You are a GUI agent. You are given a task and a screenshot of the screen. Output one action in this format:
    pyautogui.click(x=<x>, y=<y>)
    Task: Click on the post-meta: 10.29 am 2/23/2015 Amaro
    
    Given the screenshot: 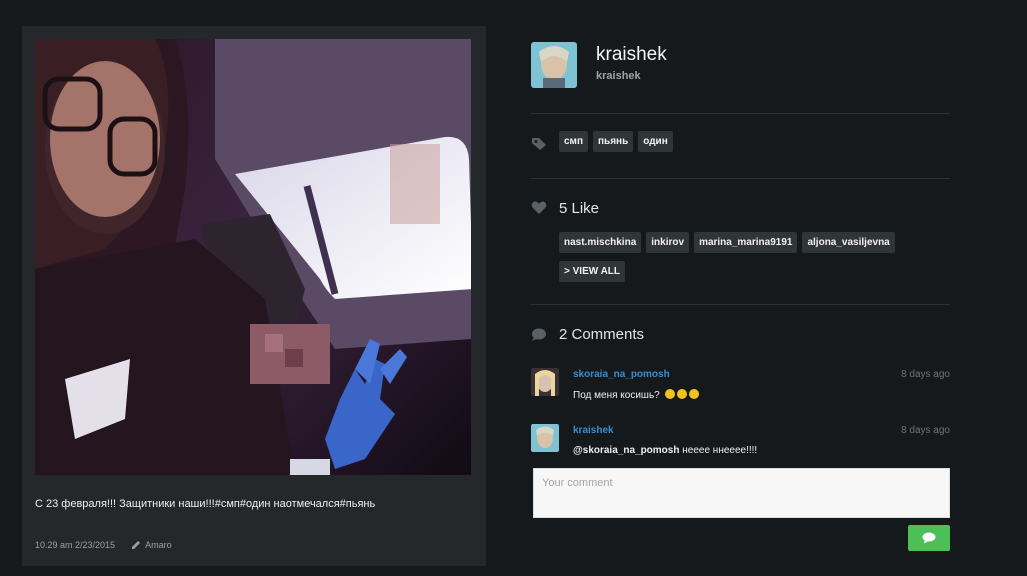 What is the action you would take?
    pyautogui.click(x=103, y=545)
    